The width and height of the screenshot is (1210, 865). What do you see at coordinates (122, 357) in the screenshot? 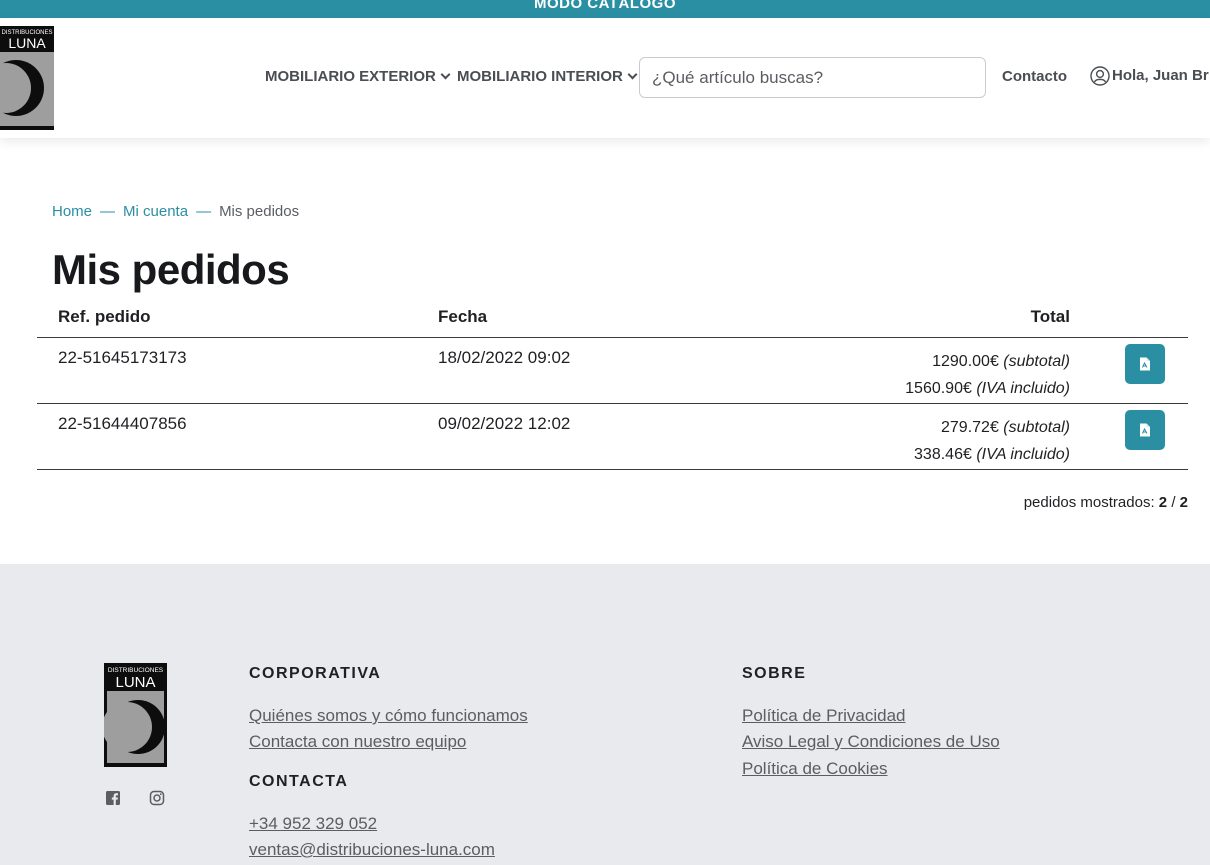
I see `order-ref: 22-51645173173` at bounding box center [122, 357].